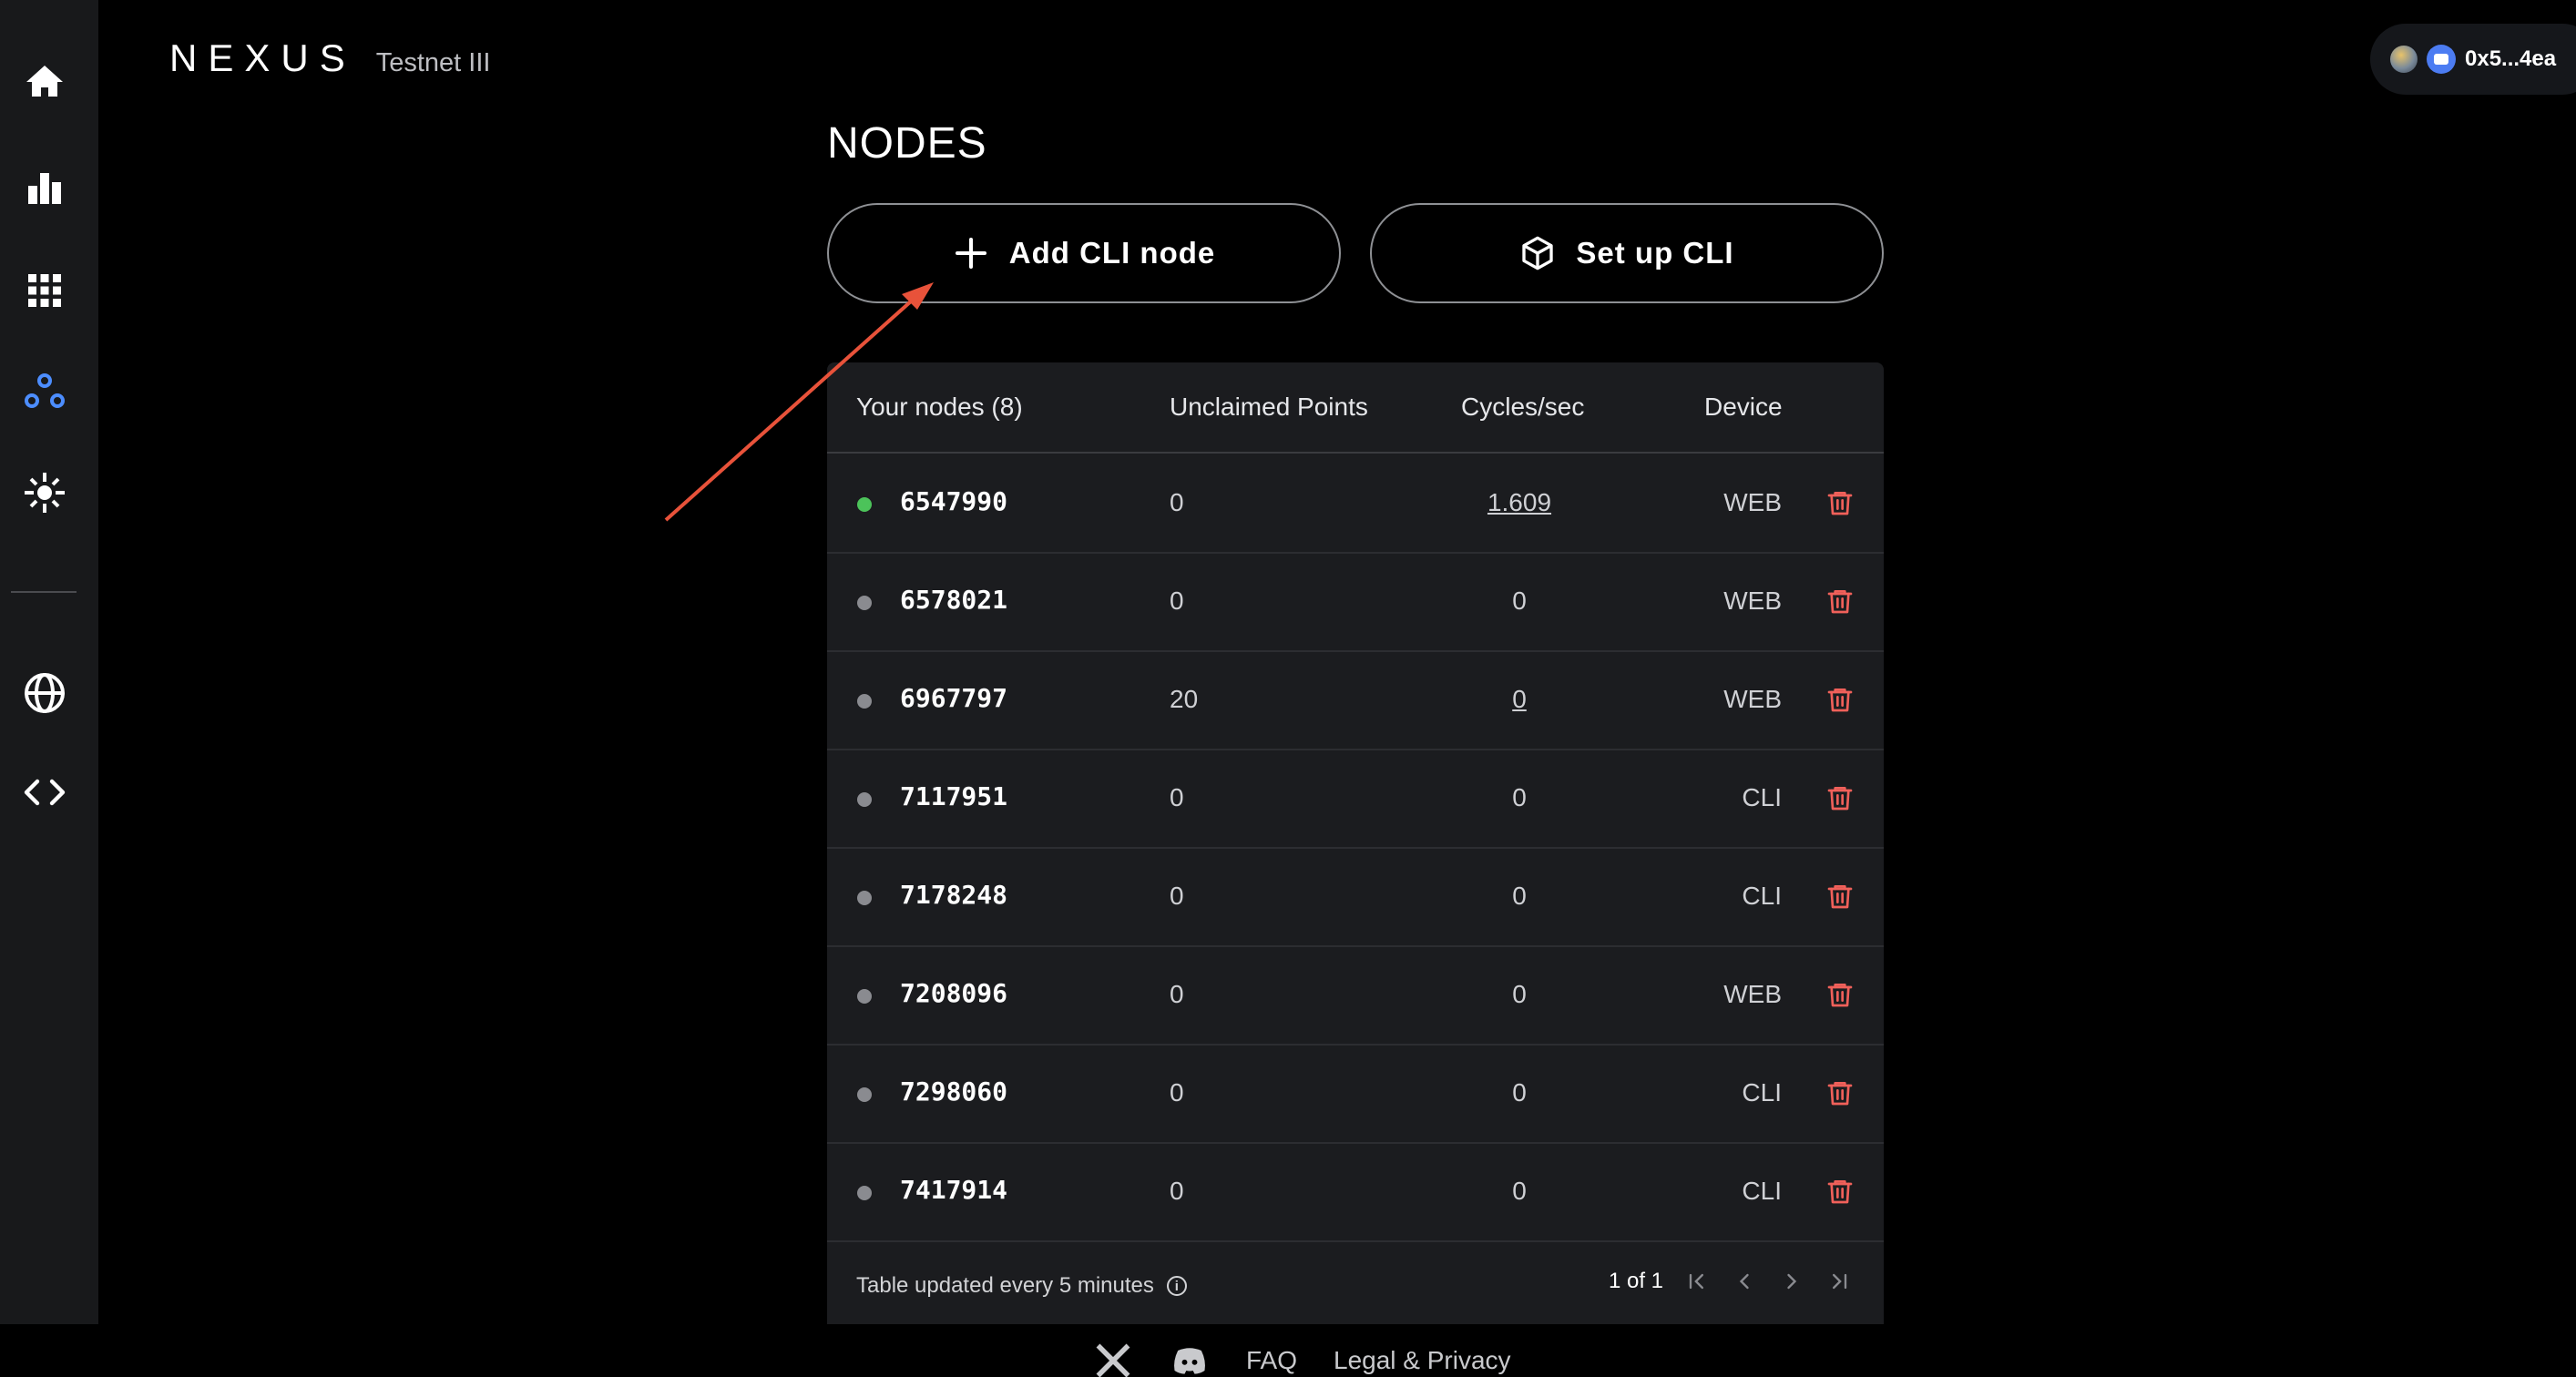 Image resolution: width=2576 pixels, height=1377 pixels. Describe the element at coordinates (1422, 1360) in the screenshot. I see `legal-privacy-link: Legal & Privacy` at that location.